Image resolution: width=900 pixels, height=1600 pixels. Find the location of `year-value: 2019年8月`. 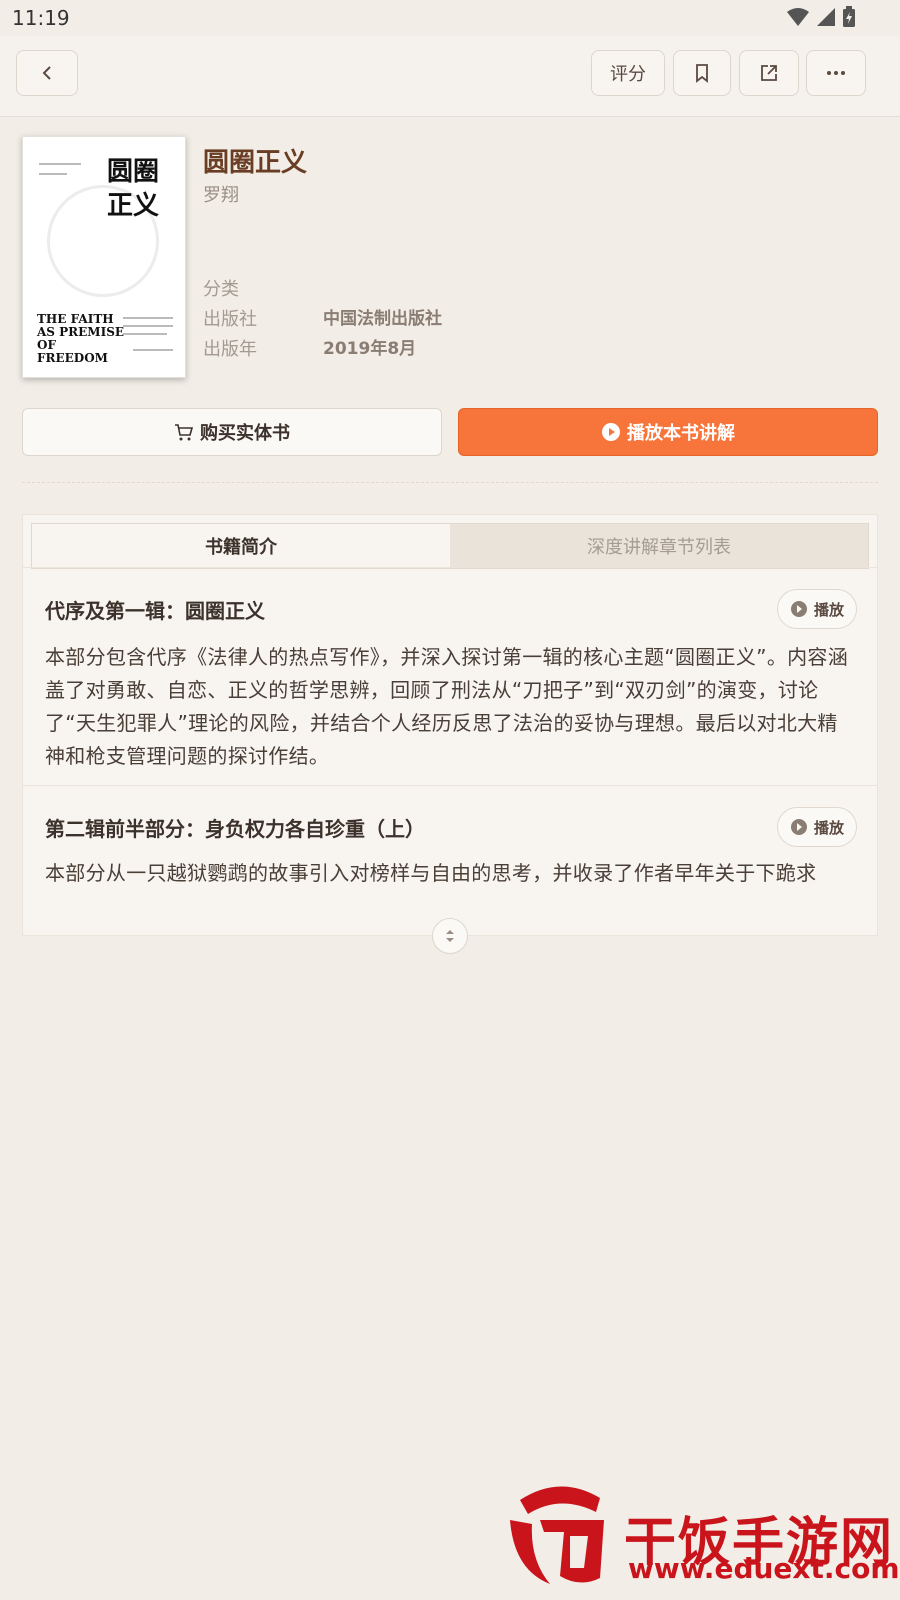

year-value: 2019年8月 is located at coordinates (370, 349).